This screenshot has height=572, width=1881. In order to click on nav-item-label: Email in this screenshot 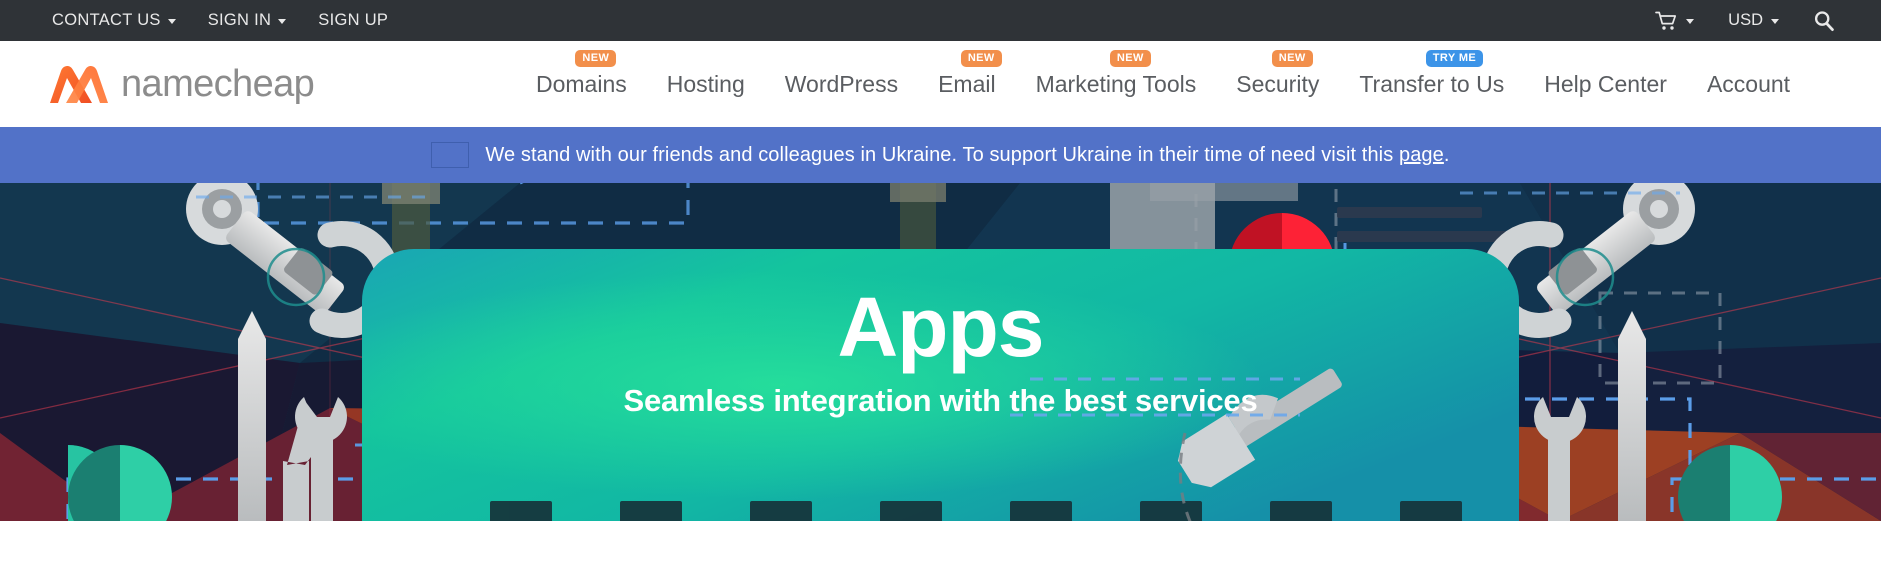, I will do `click(967, 83)`.